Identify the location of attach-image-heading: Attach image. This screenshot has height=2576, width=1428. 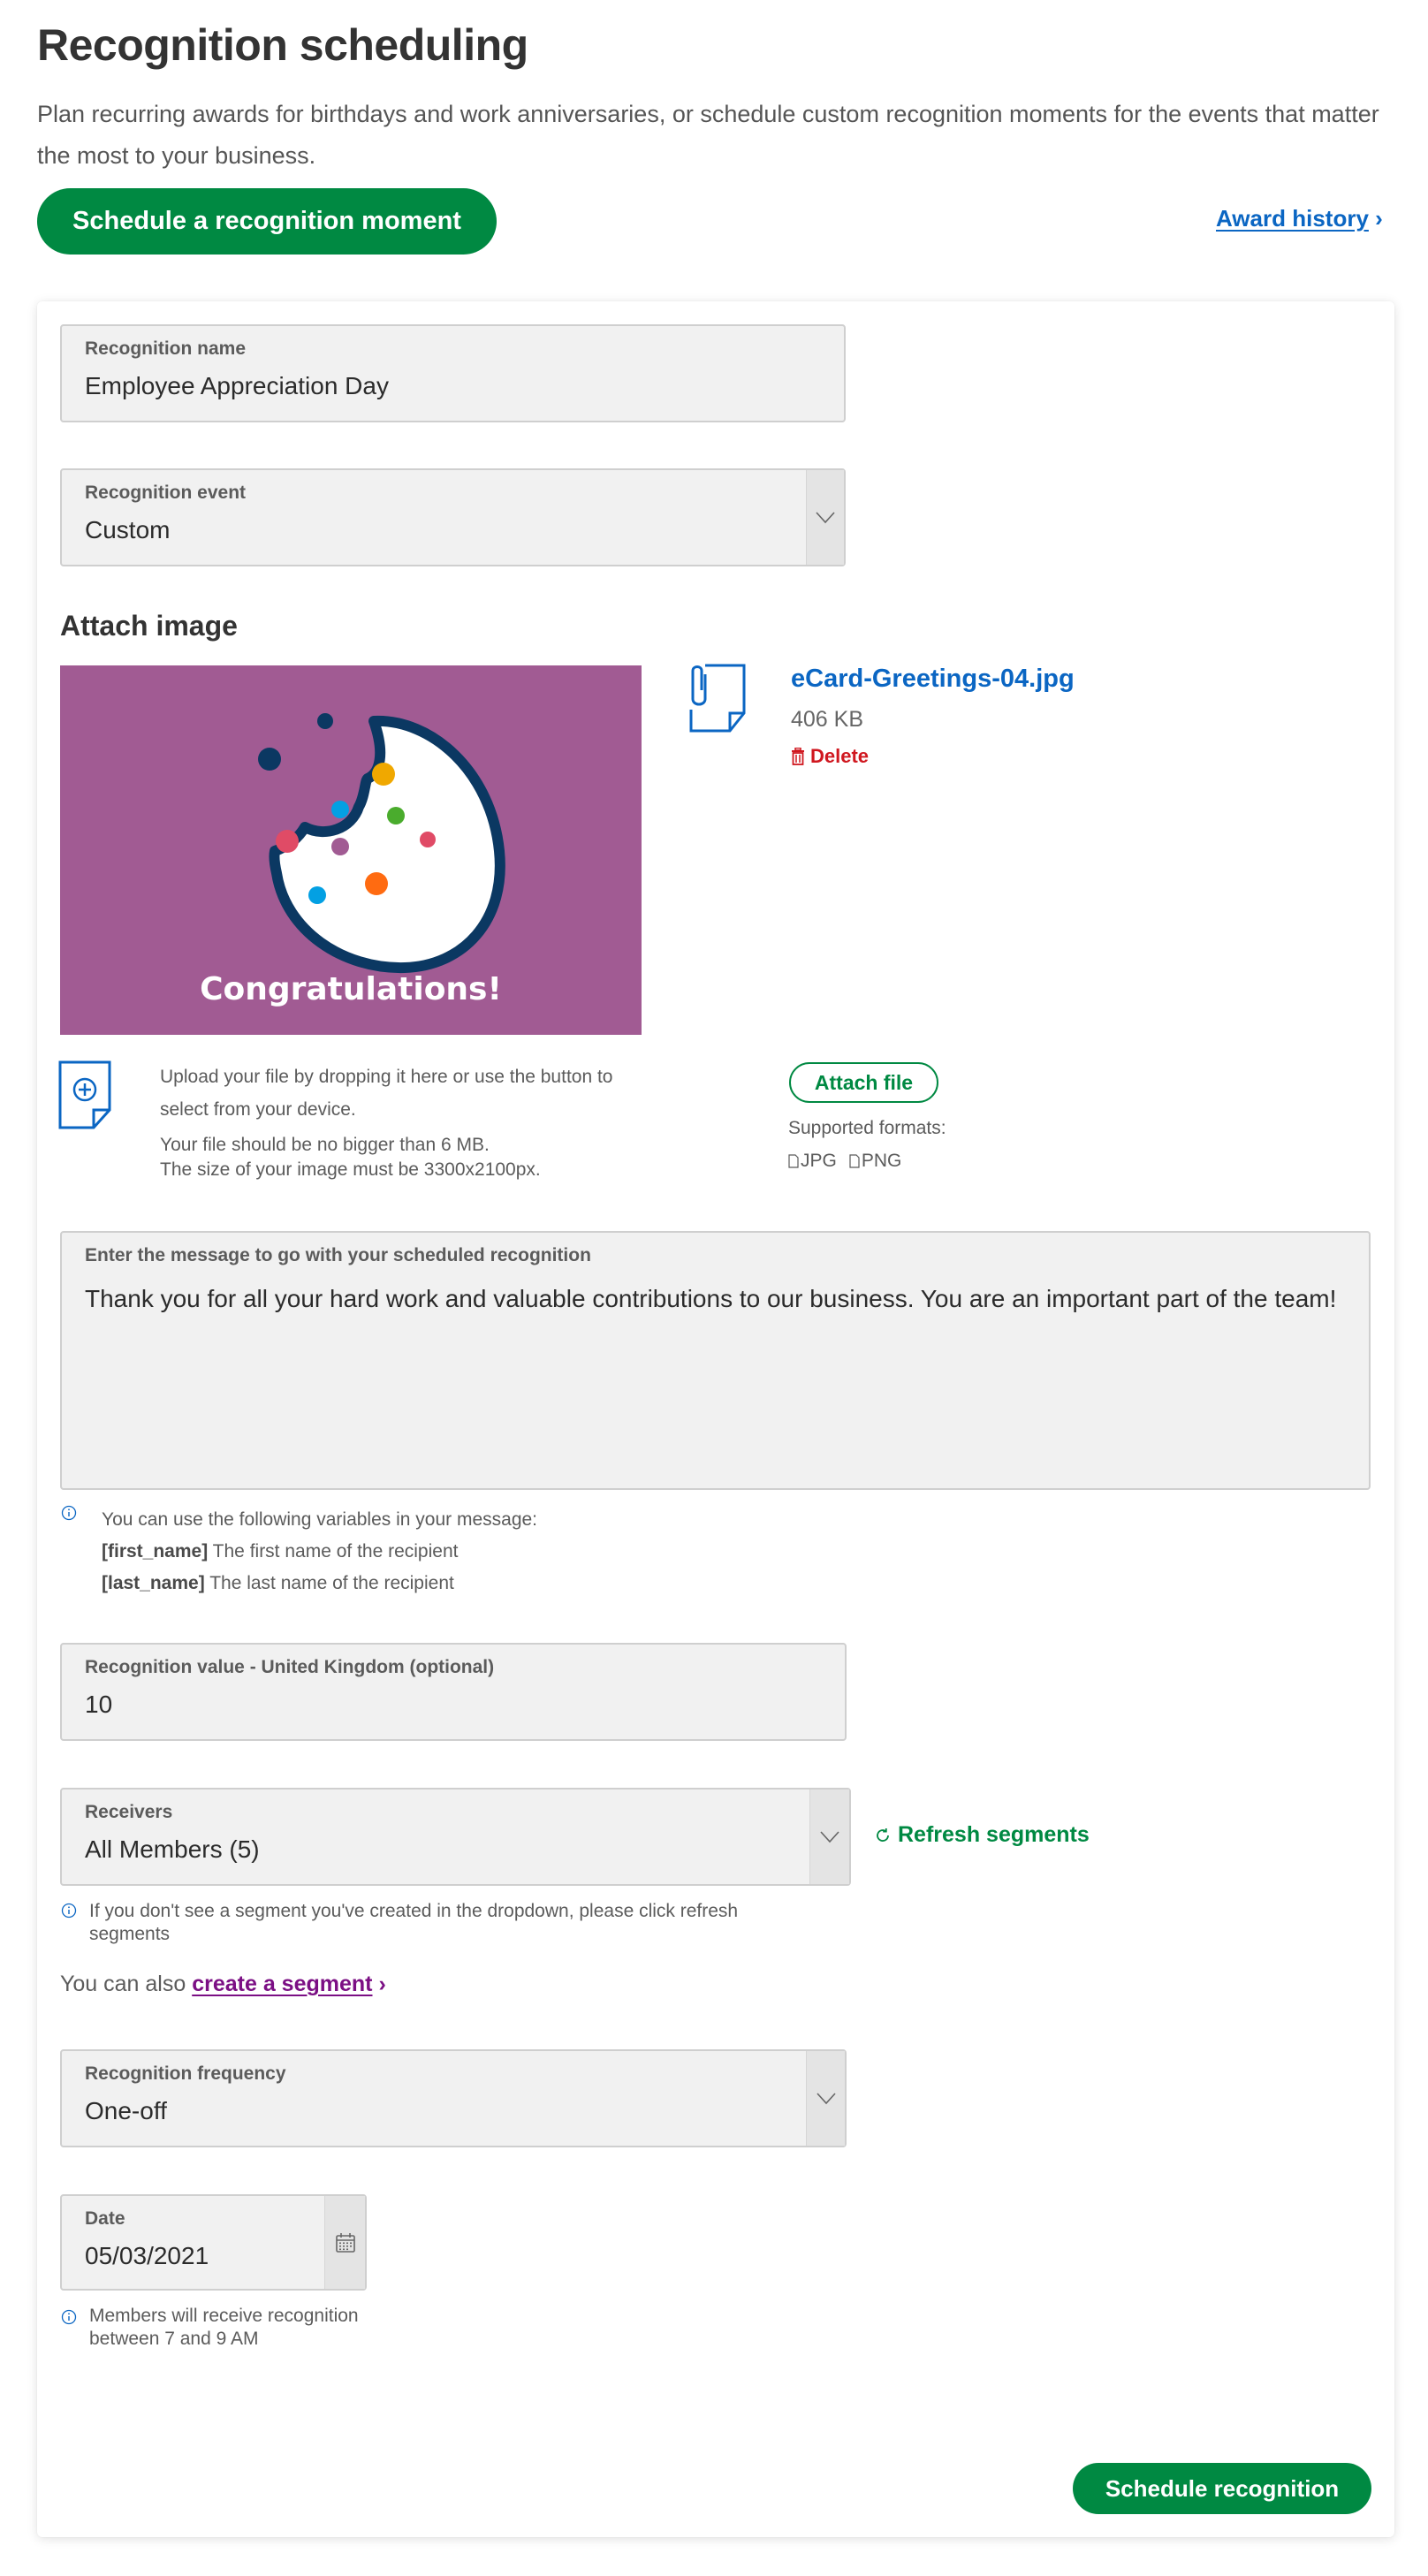
(149, 626).